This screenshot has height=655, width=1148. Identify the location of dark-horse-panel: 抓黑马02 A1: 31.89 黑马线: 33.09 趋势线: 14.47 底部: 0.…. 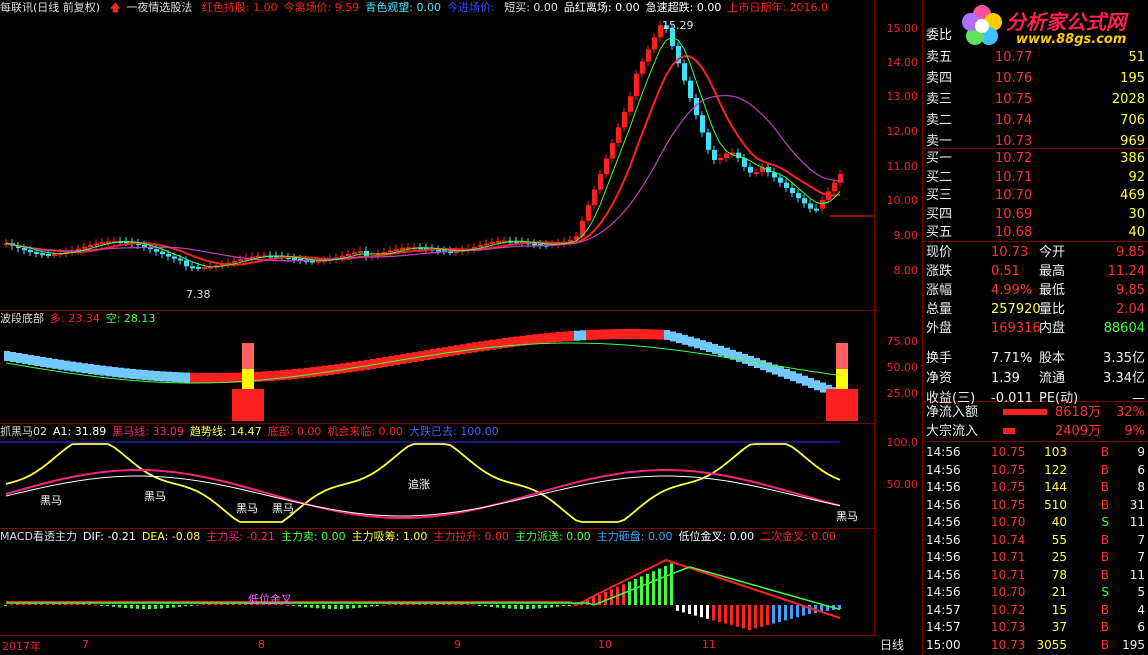
(437, 476).